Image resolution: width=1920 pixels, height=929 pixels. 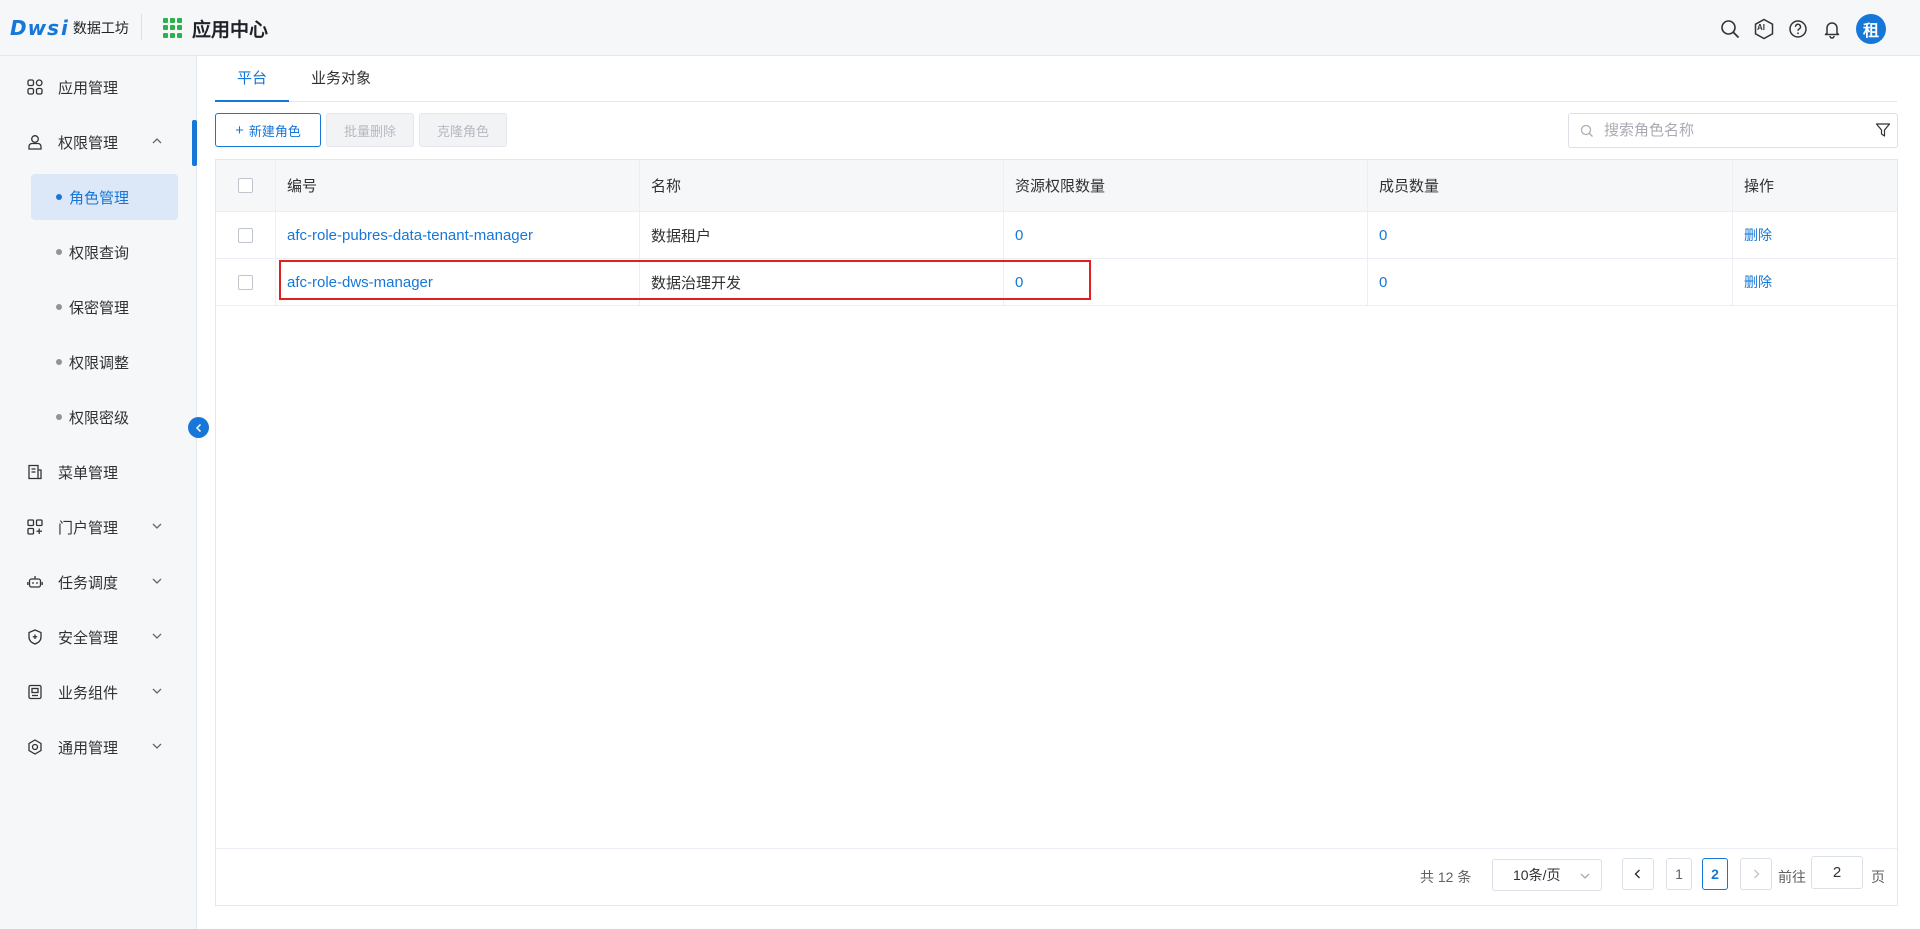 I want to click on header-actions: AI 租, so click(x=1797, y=29).